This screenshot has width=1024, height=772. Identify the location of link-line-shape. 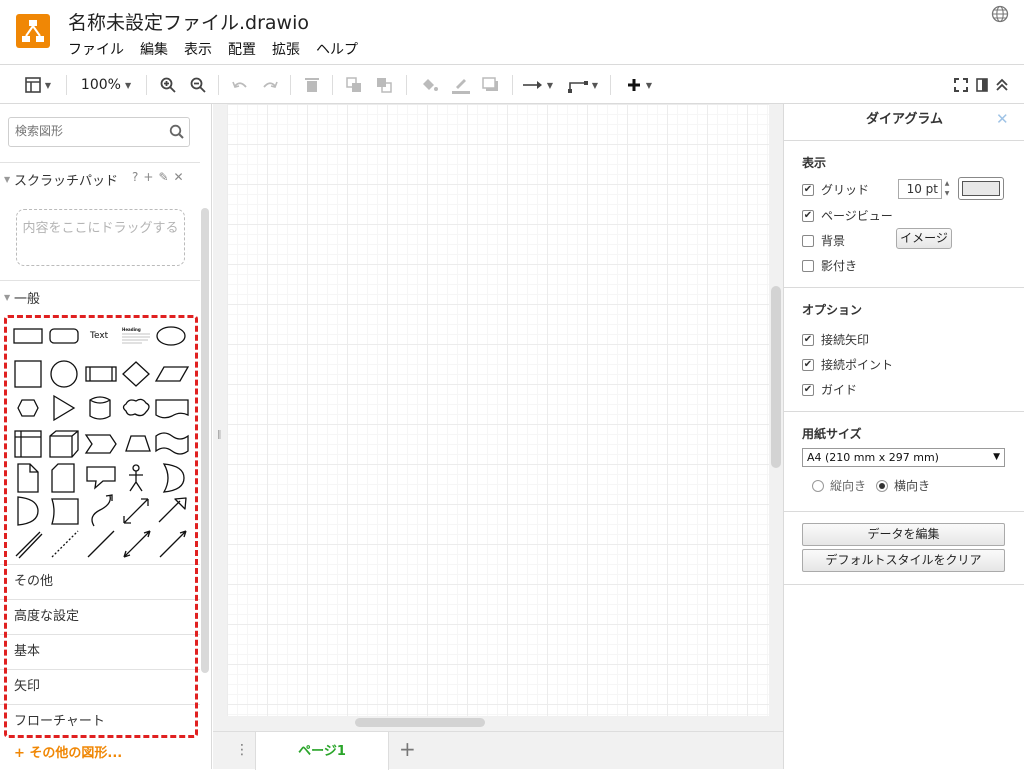
(28, 546).